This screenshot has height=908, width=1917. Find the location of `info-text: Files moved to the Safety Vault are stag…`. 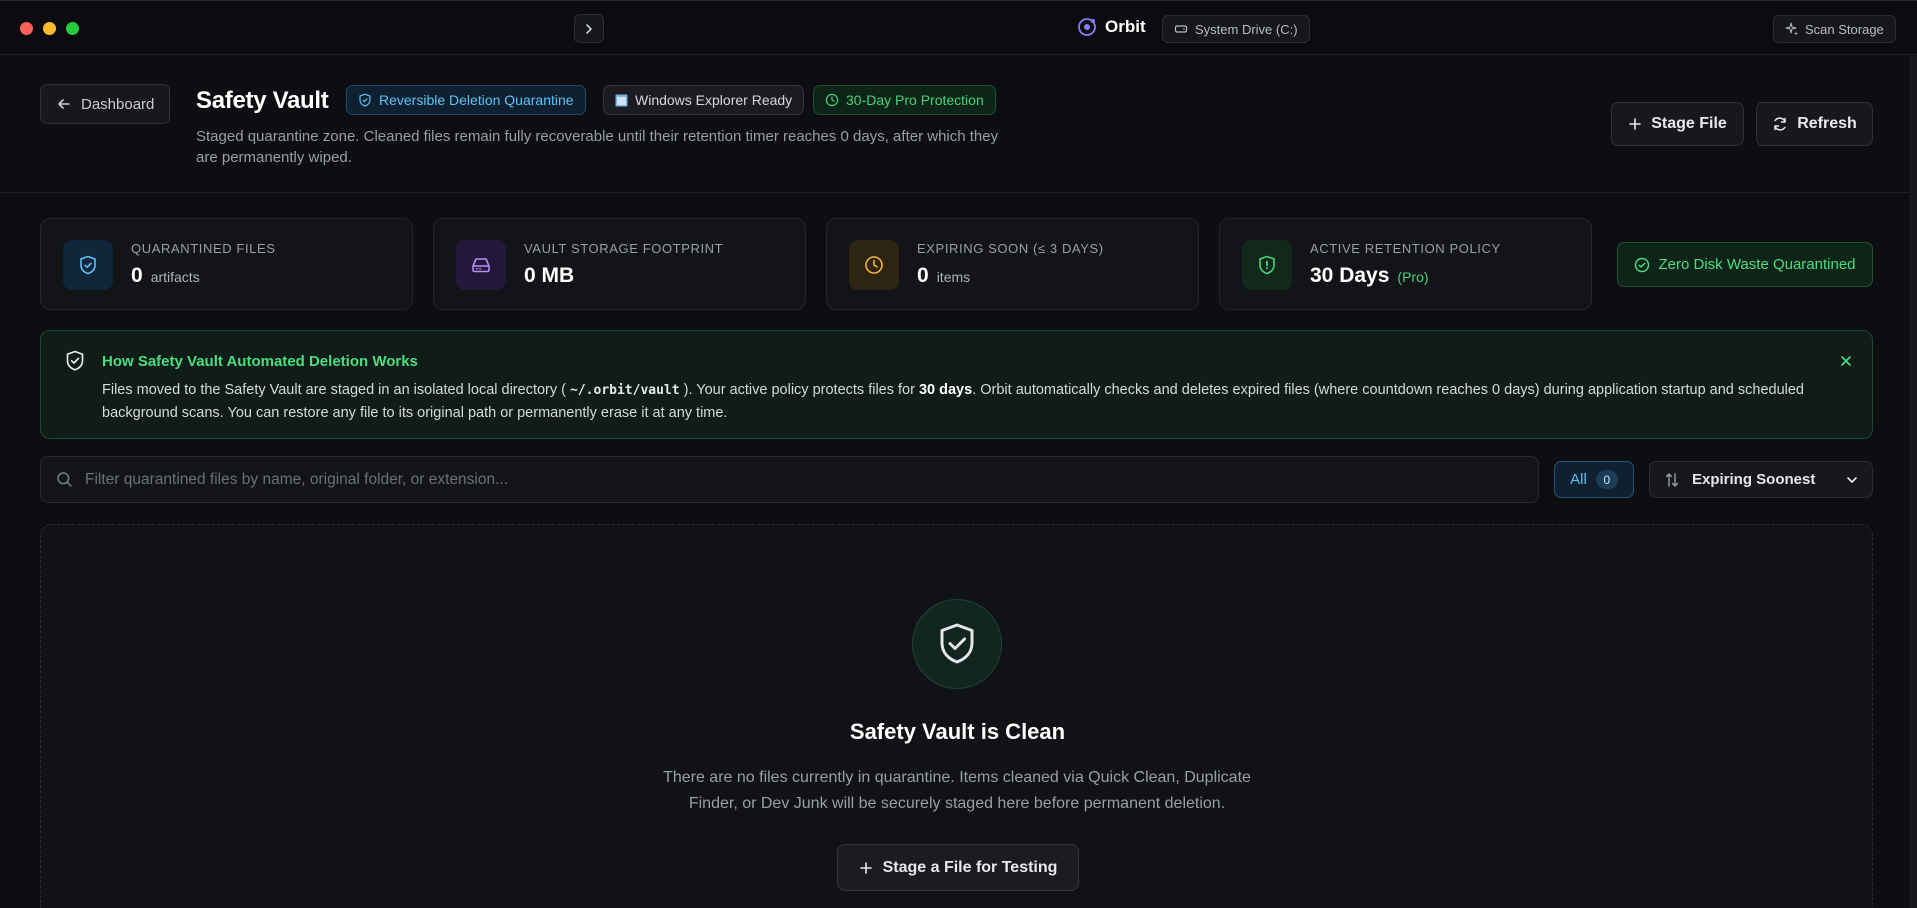

info-text: Files moved to the Safety Vault are stag… is located at coordinates (972, 402).